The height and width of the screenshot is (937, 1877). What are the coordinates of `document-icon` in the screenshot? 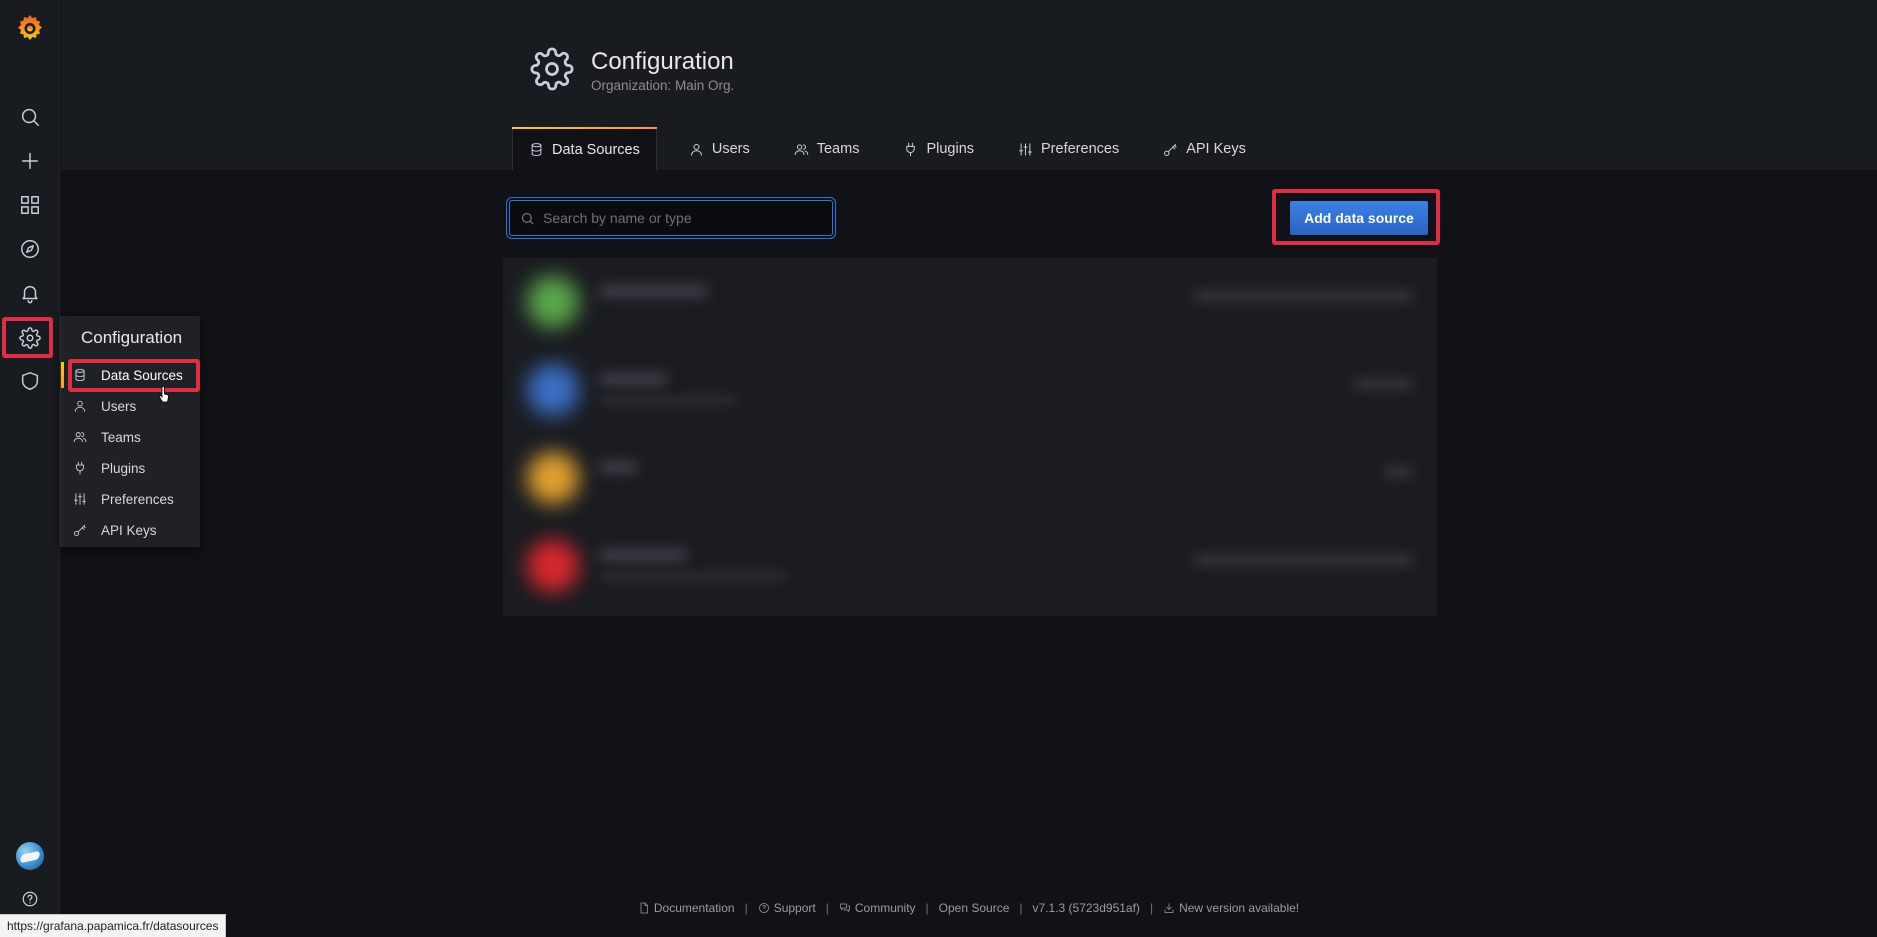 It's located at (644, 908).